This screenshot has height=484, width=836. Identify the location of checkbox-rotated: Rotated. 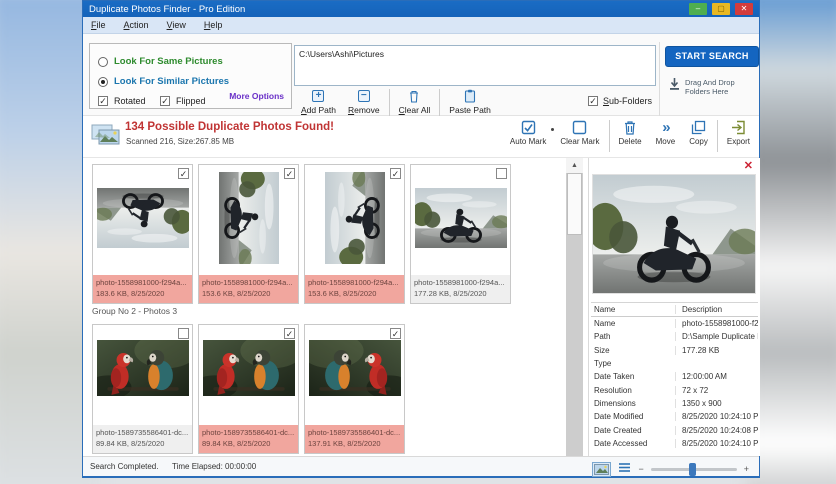
(122, 101).